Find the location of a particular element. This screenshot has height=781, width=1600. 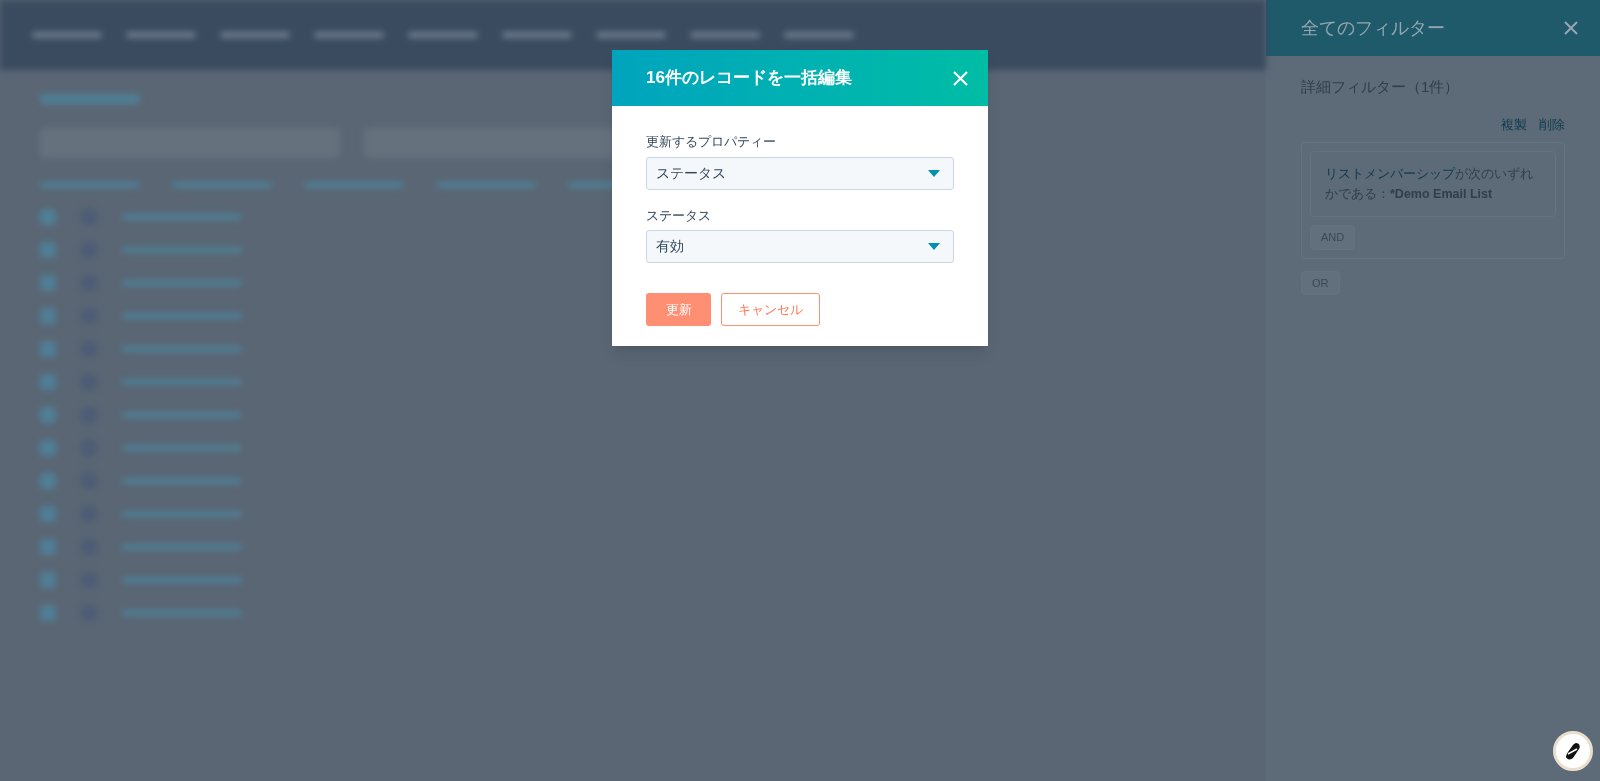

cancel-button: キャンセル is located at coordinates (770, 309).